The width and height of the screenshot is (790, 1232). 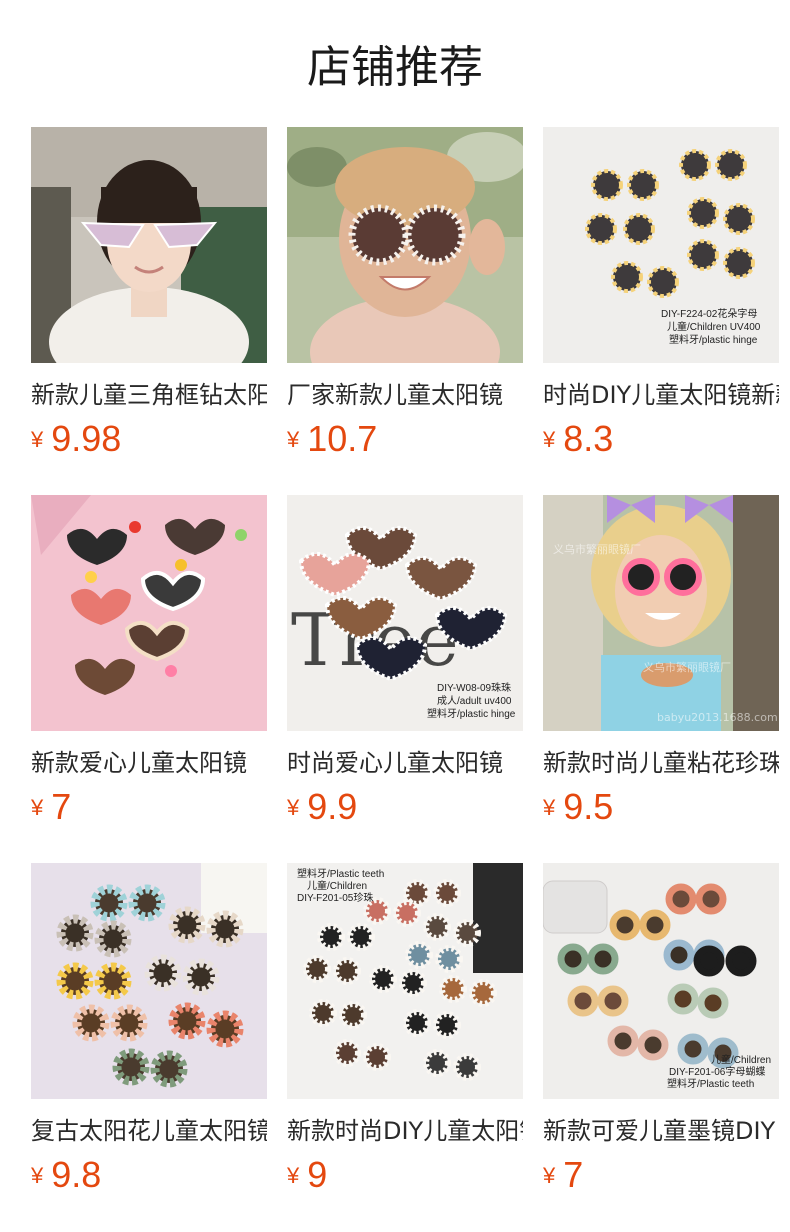 I want to click on image-caption: 儿童/Children UV400, so click(x=714, y=326).